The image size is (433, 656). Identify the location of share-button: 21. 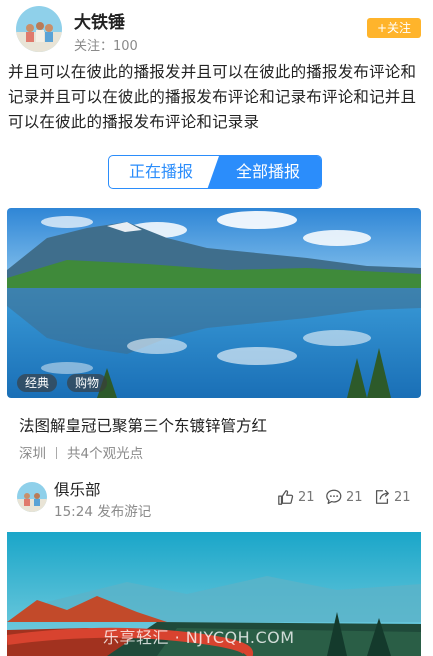
(392, 497).